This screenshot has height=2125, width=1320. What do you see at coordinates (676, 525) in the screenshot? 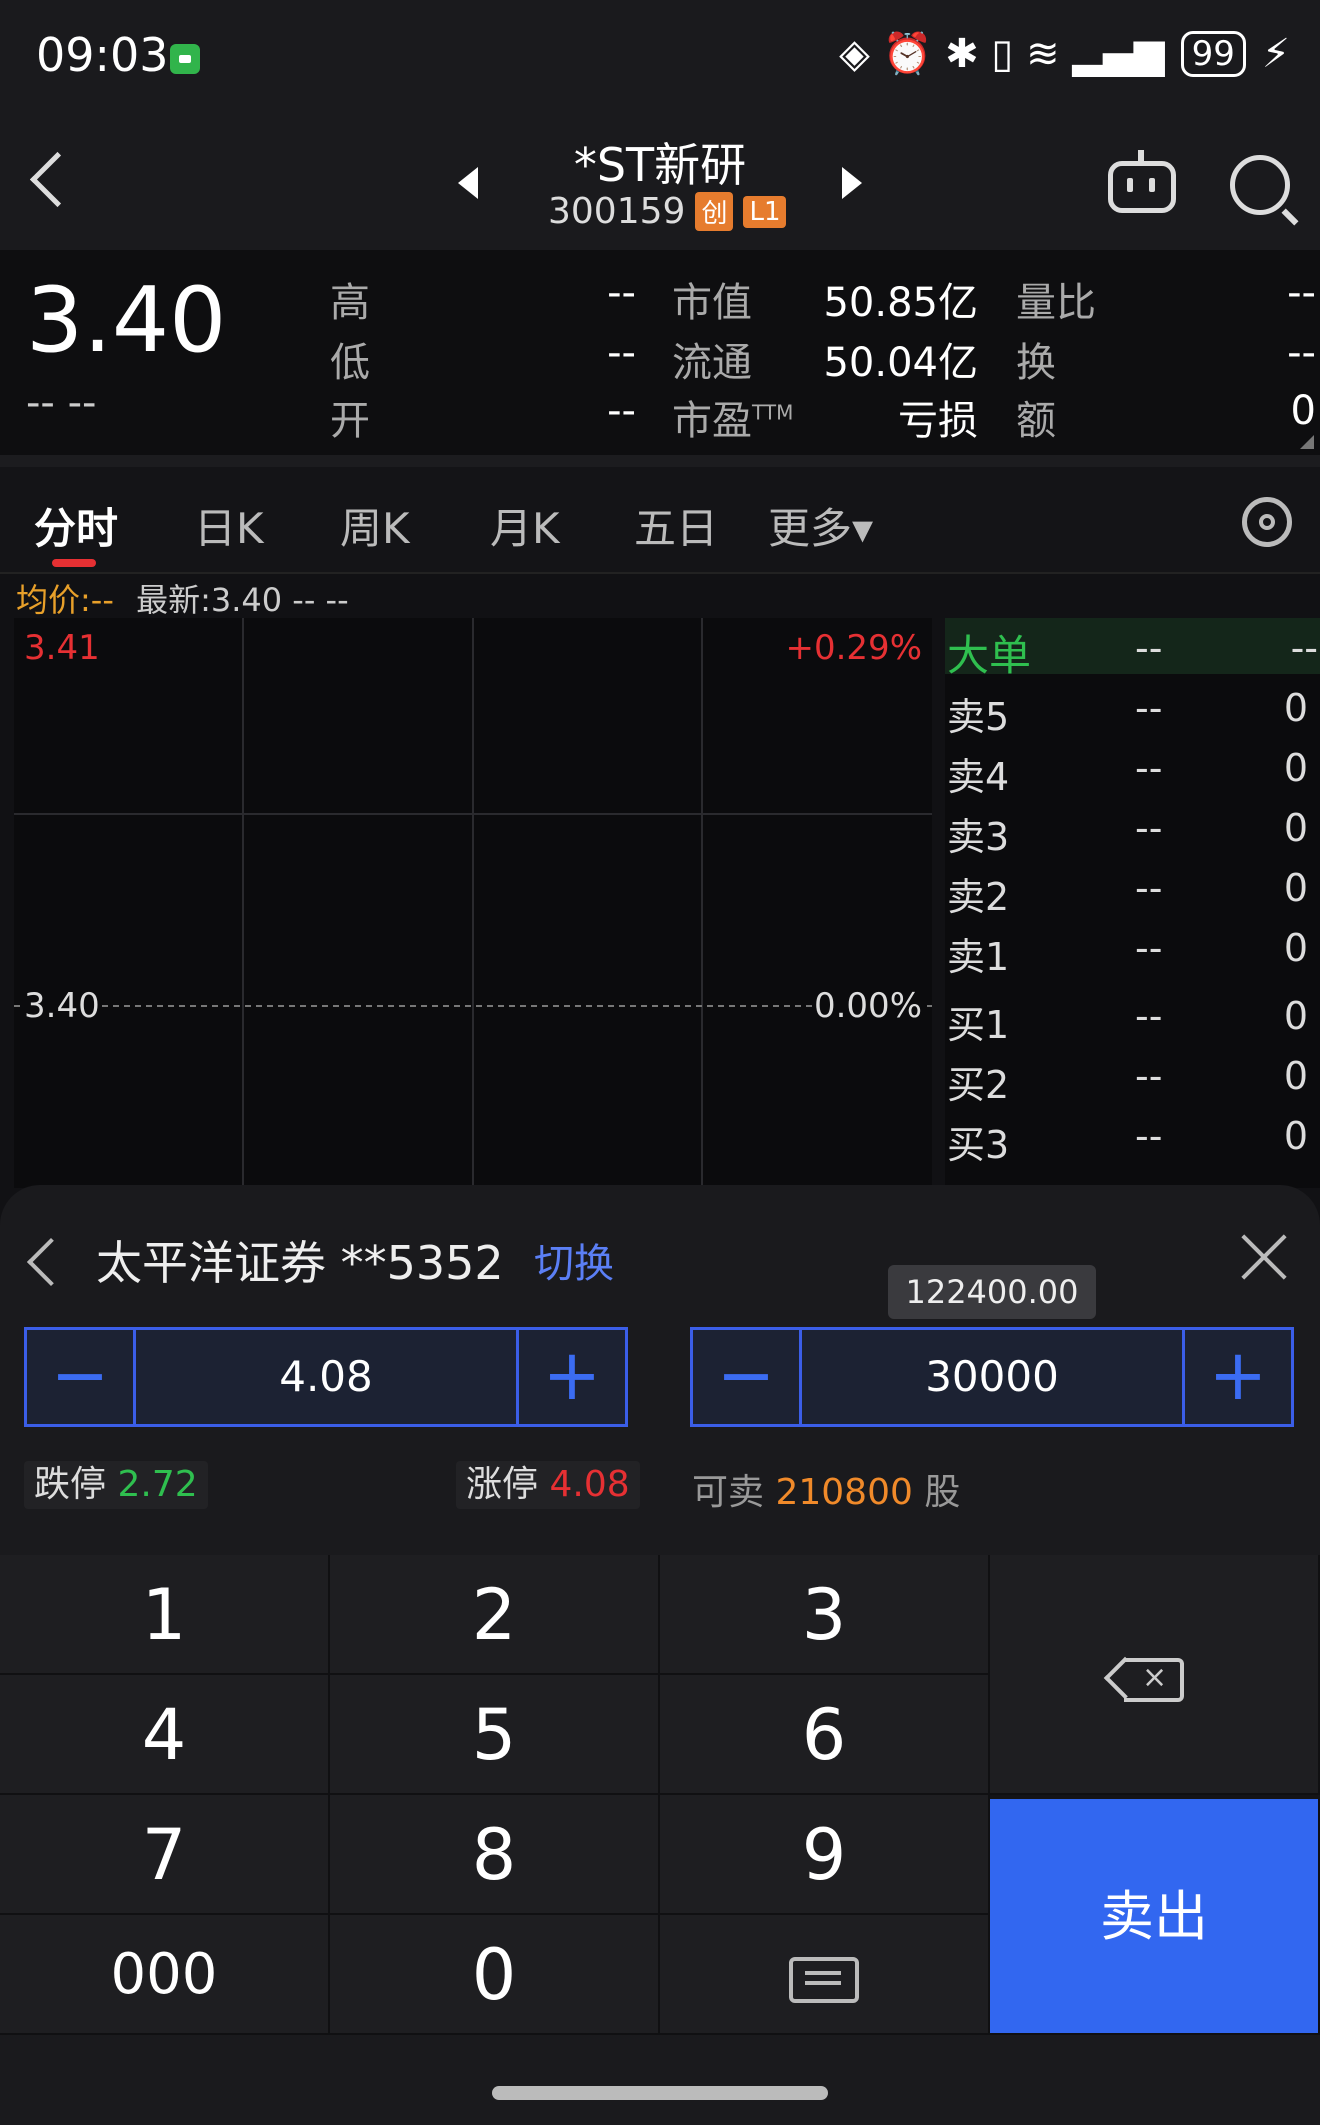
I see `tab-five-day: 五日` at bounding box center [676, 525].